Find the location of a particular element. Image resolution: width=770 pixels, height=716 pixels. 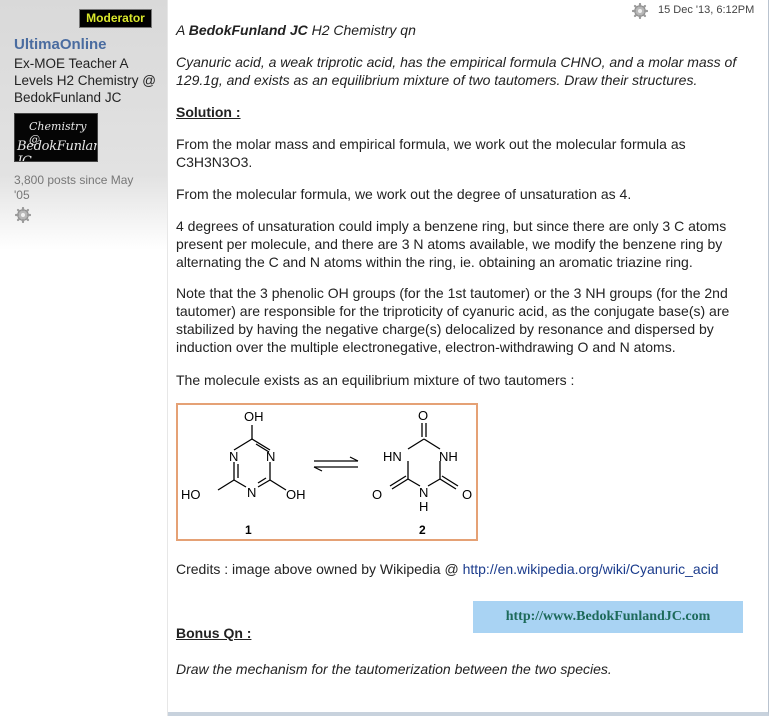

structure-1-oh-top: OH is located at coordinates (254, 416).